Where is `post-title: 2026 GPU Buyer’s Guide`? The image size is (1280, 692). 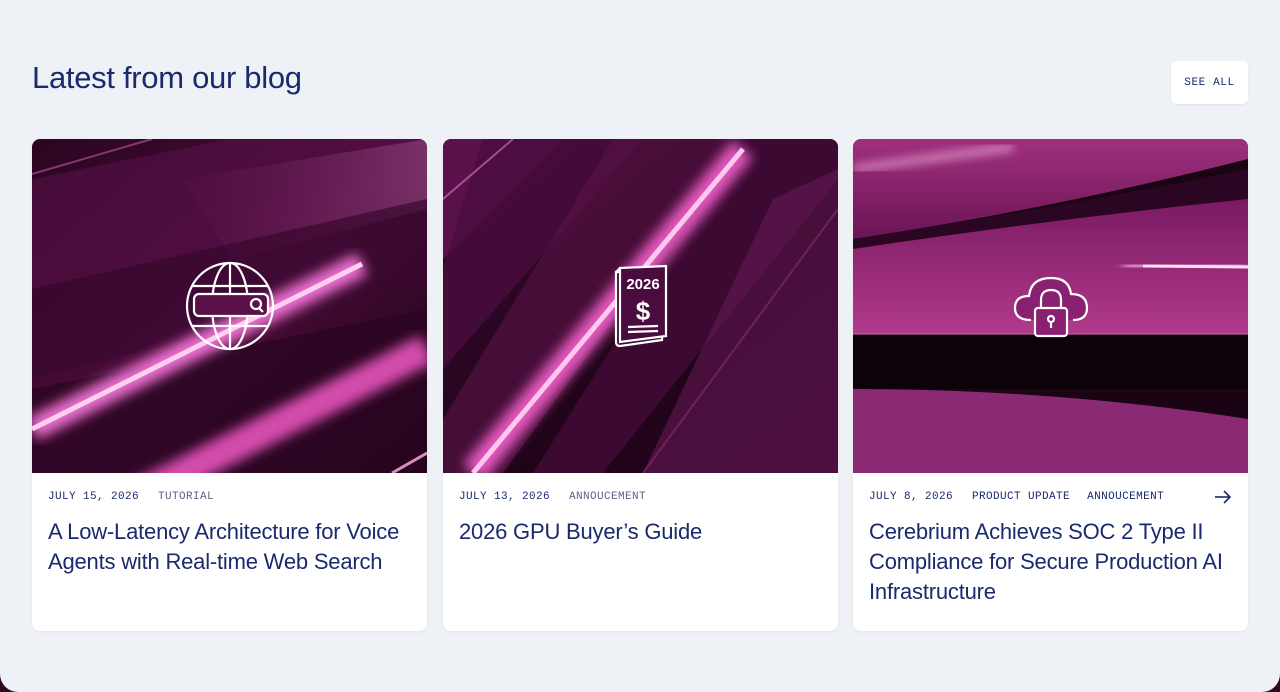
post-title: 2026 GPU Buyer’s Guide is located at coordinates (641, 532).